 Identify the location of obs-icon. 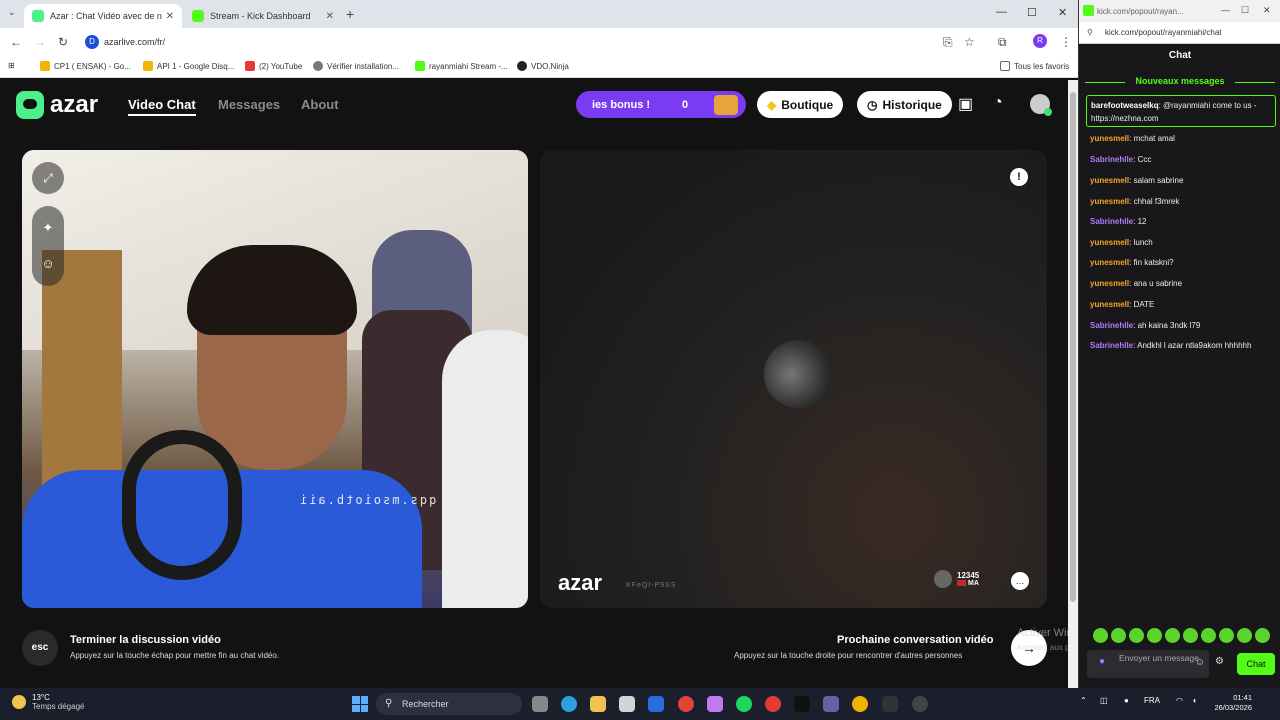
(920, 704).